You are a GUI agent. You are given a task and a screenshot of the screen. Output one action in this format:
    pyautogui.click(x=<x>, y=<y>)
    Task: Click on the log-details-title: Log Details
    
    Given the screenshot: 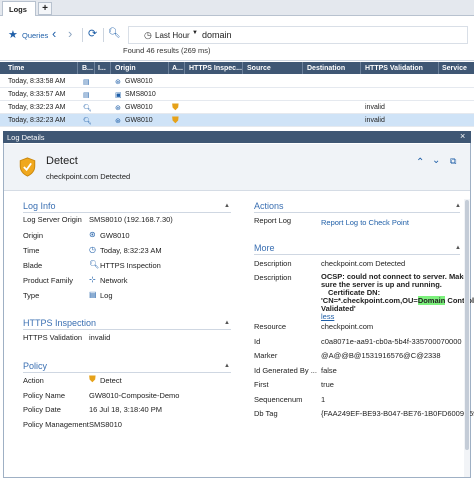 What is the action you would take?
    pyautogui.click(x=26, y=137)
    